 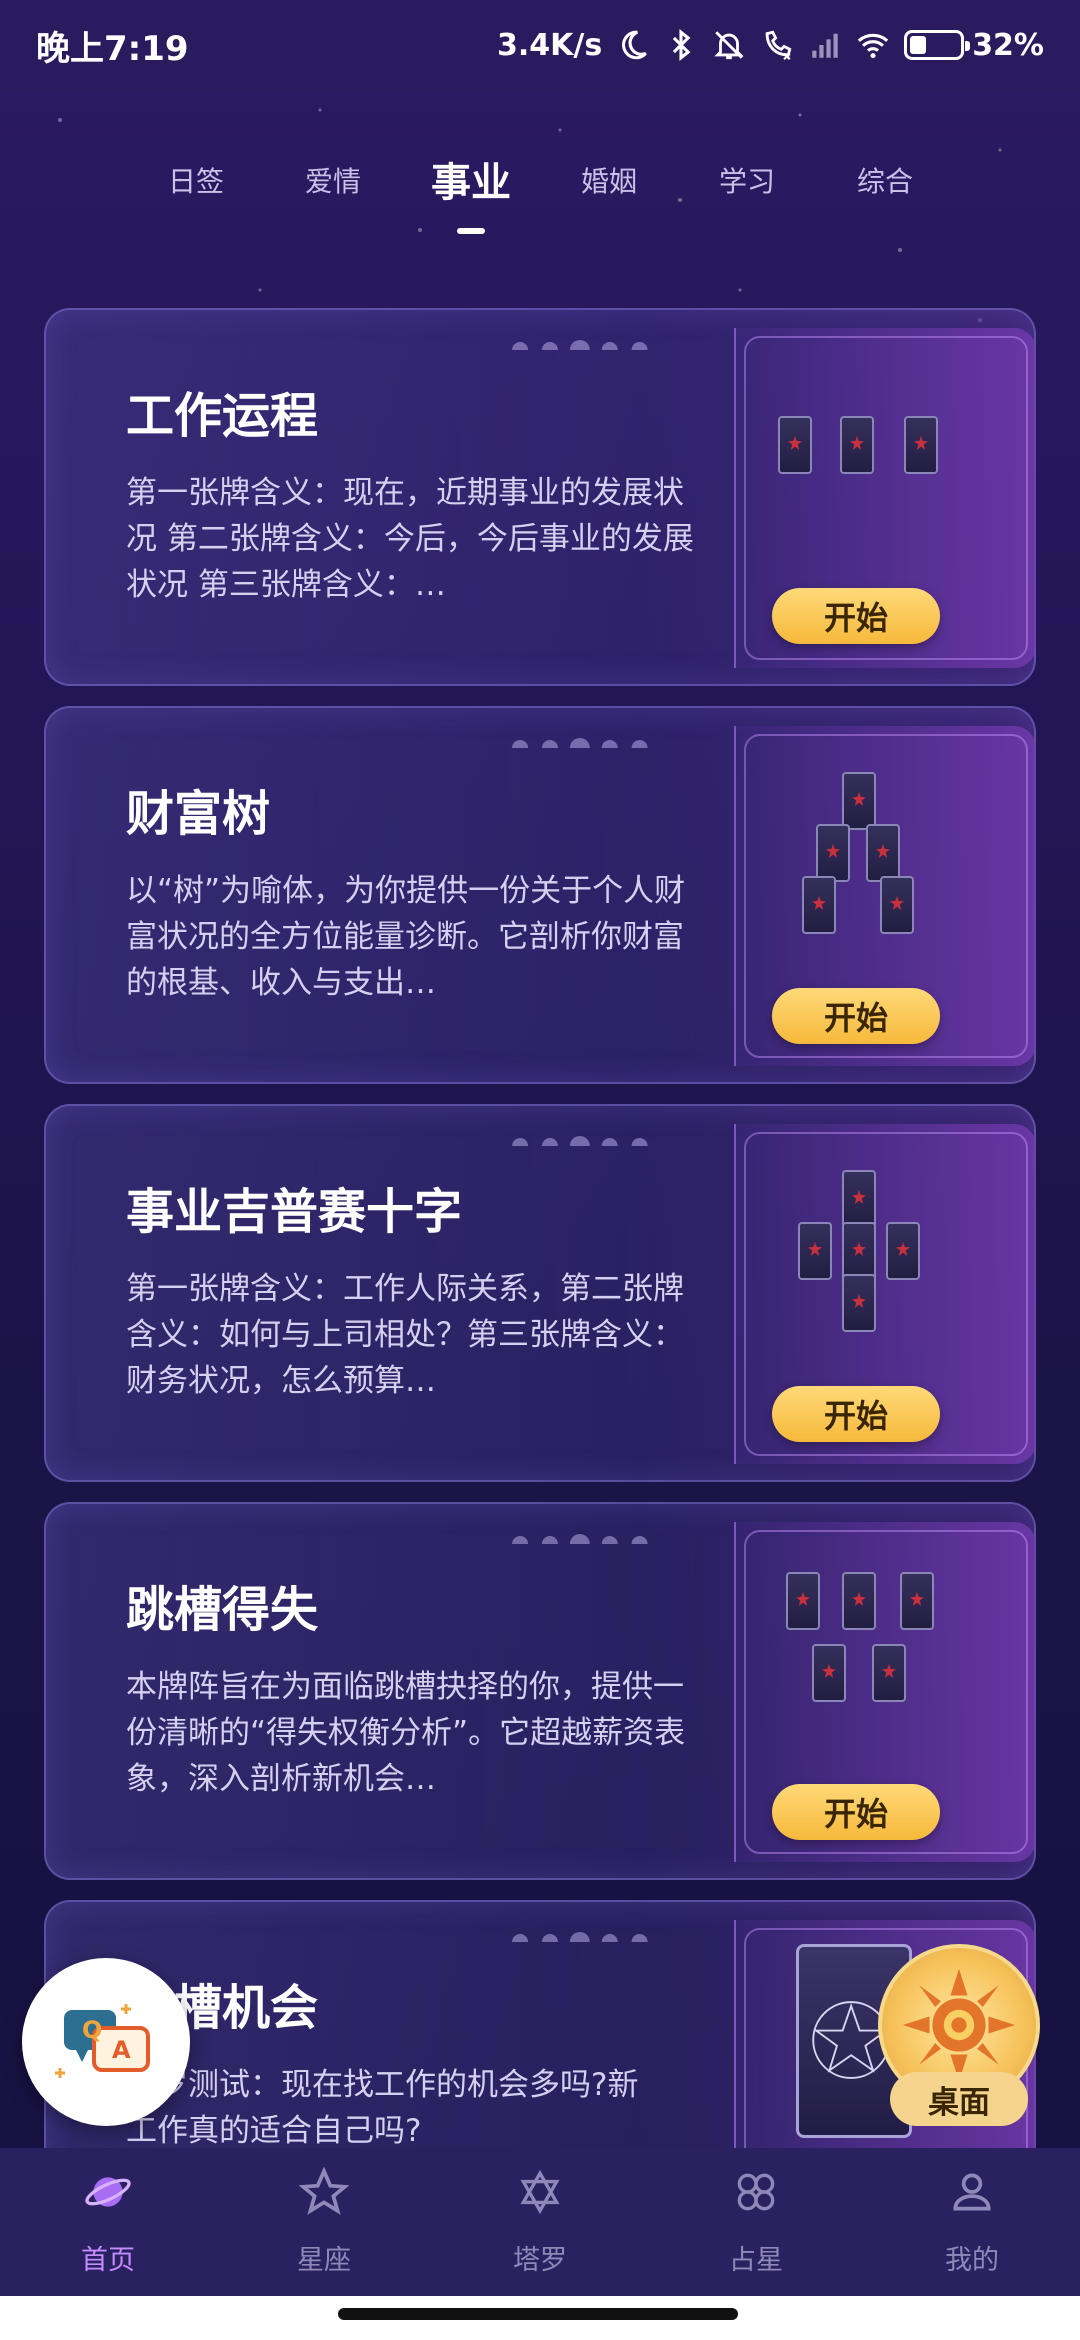 I want to click on card-title: 财富树, so click(x=198, y=814).